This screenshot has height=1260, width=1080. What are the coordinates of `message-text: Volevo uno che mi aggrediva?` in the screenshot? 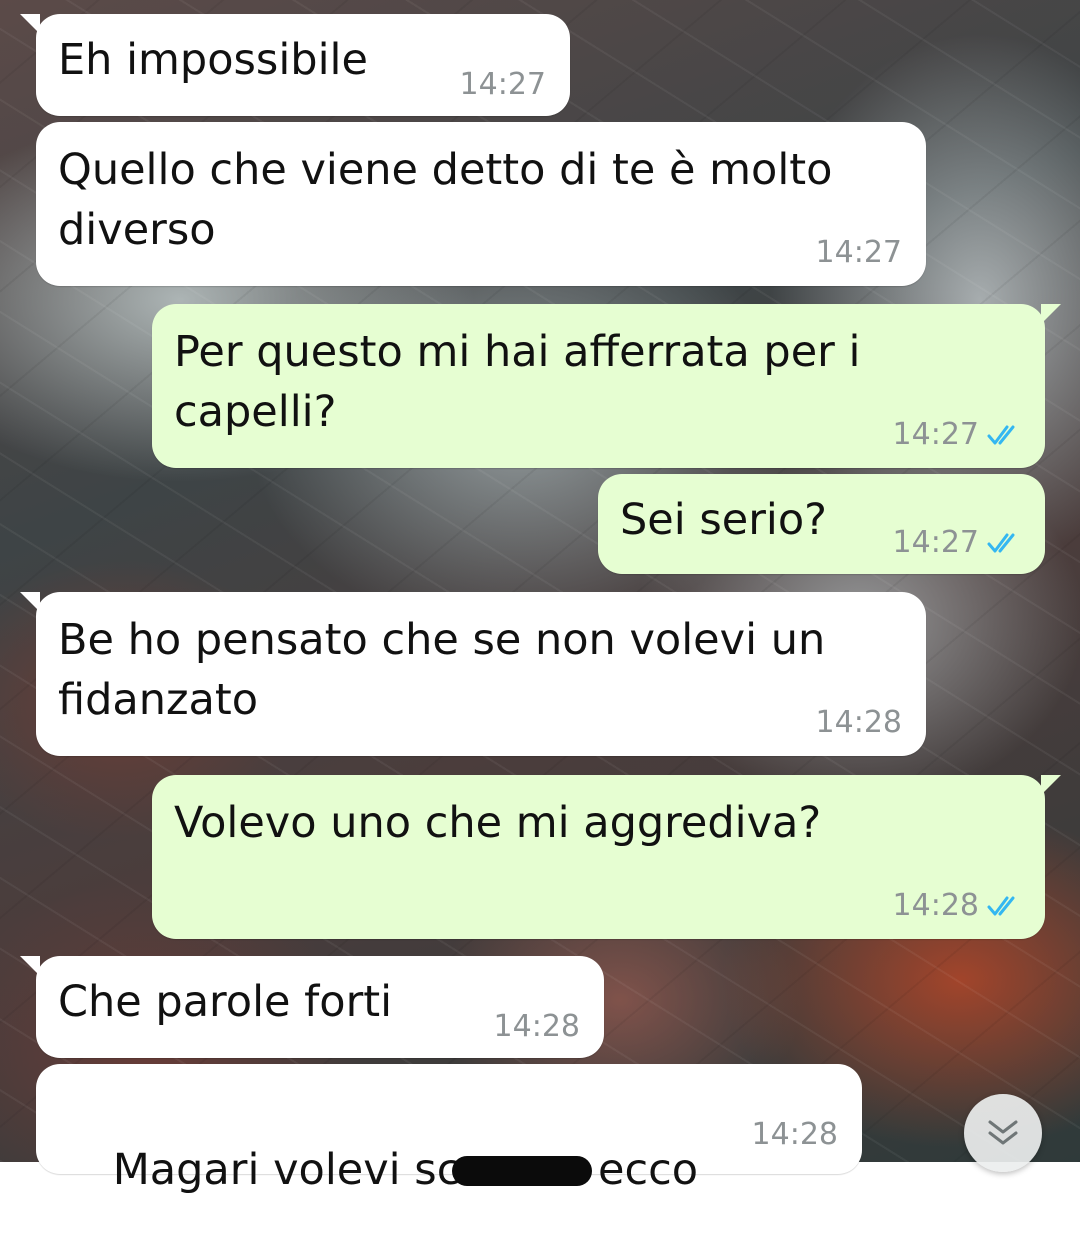 It's located at (498, 823).